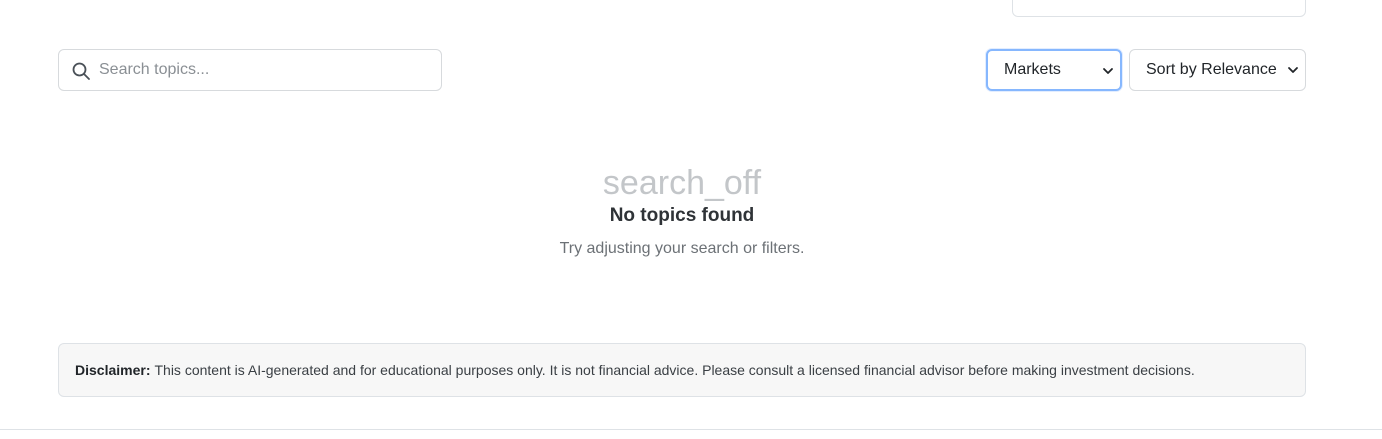 Image resolution: width=1382 pixels, height=439 pixels. I want to click on category-select-value: Markets, so click(1032, 69).